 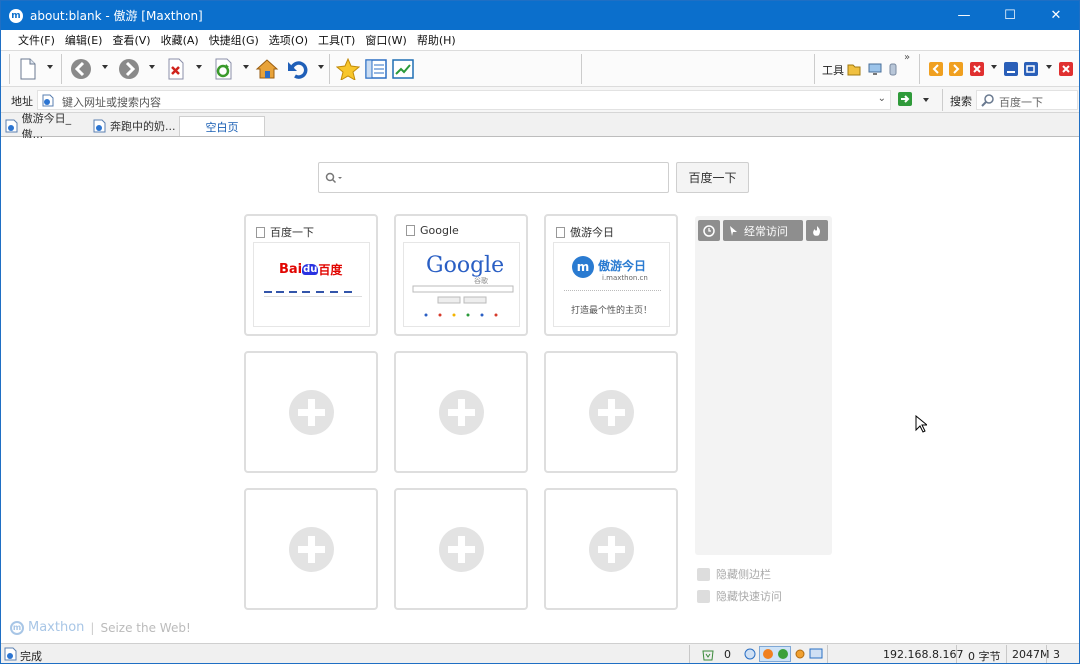 What do you see at coordinates (1010, 15) in the screenshot?
I see `maximize-button: ☐` at bounding box center [1010, 15].